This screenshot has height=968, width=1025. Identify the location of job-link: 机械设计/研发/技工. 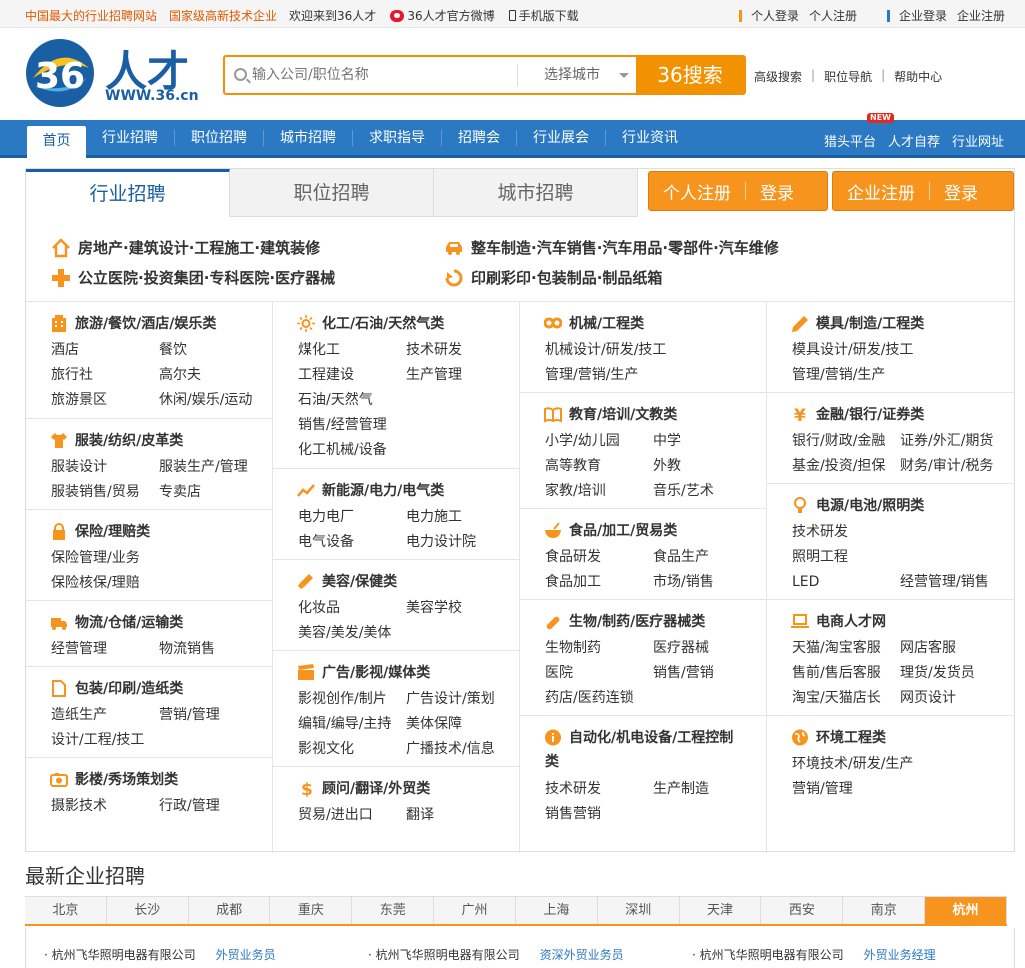
(605, 349).